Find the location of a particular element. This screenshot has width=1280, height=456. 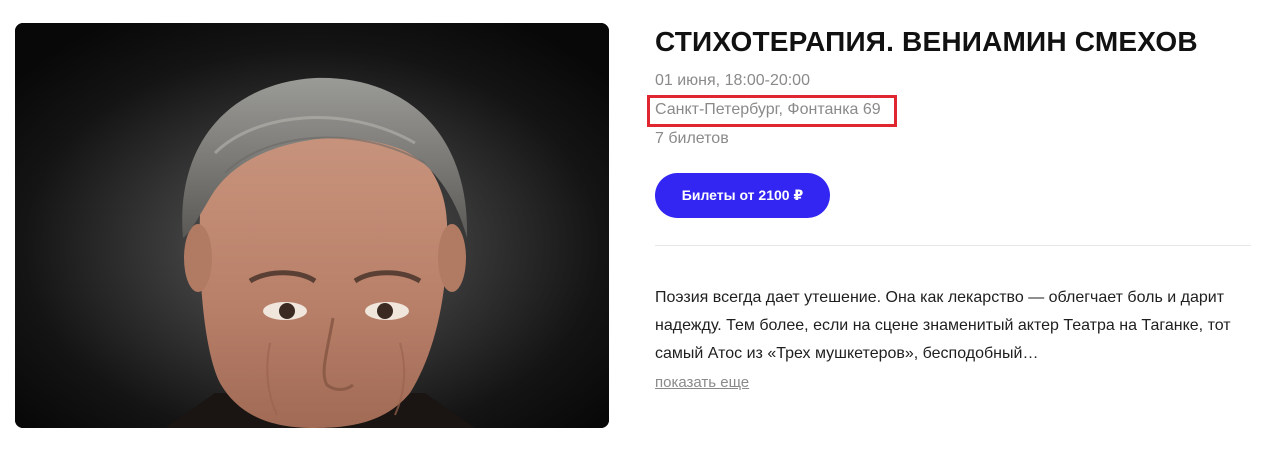

divider is located at coordinates (953, 245).